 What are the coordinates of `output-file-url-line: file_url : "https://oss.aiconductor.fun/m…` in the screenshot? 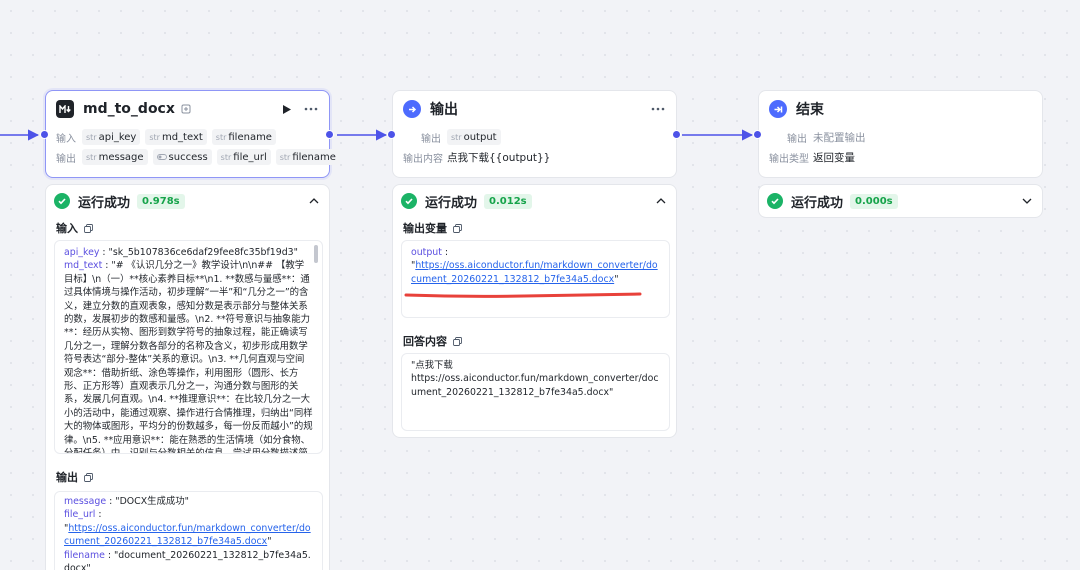 It's located at (187, 528).